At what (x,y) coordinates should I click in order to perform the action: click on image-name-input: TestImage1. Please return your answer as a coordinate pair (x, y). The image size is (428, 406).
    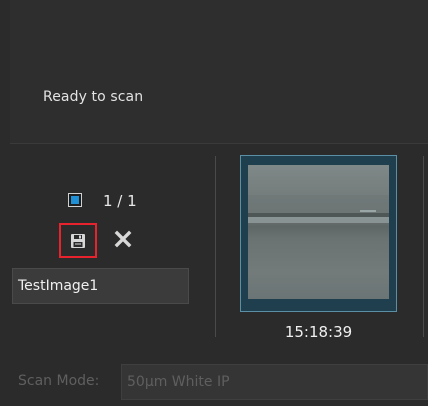
    Looking at the image, I should click on (100, 286).